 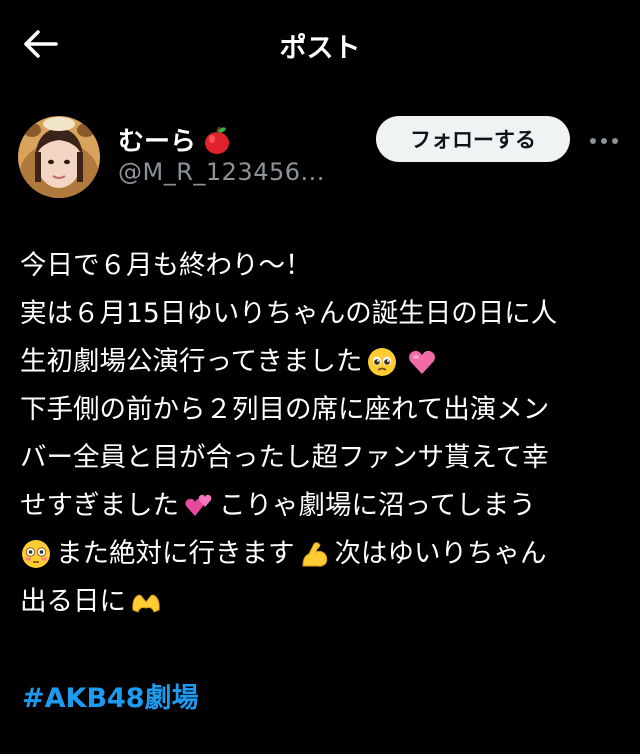 I want to click on post-line-text: 今日で６月も終わり〜！, so click(x=166, y=265).